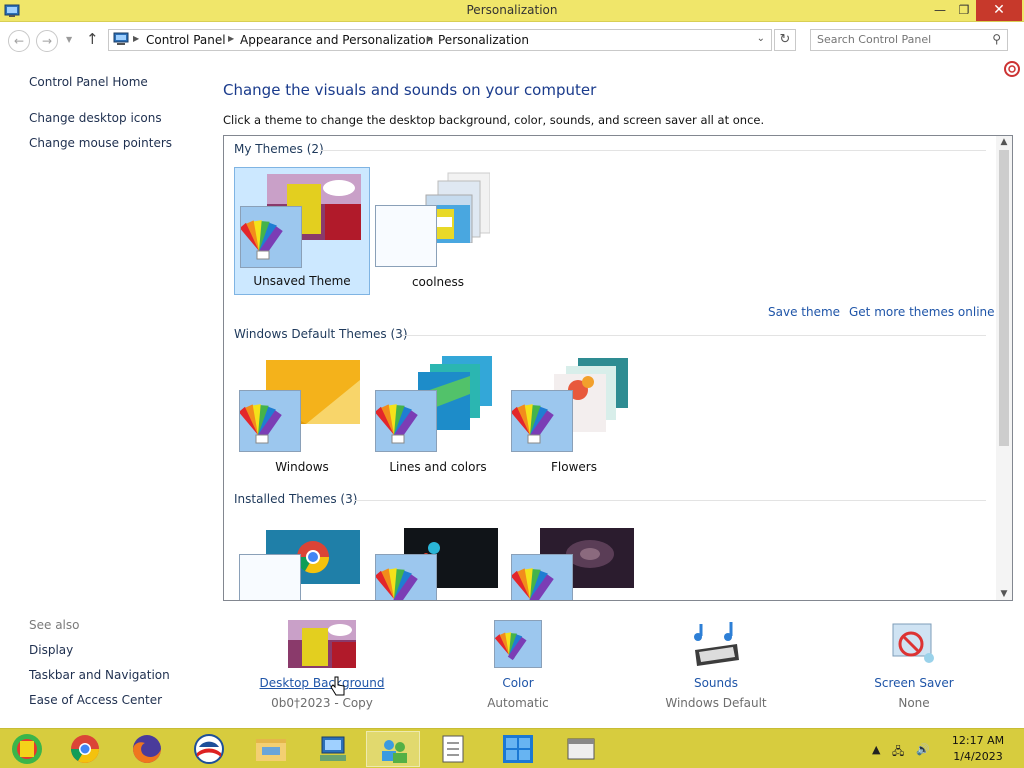  I want to click on start-button, so click(27, 749).